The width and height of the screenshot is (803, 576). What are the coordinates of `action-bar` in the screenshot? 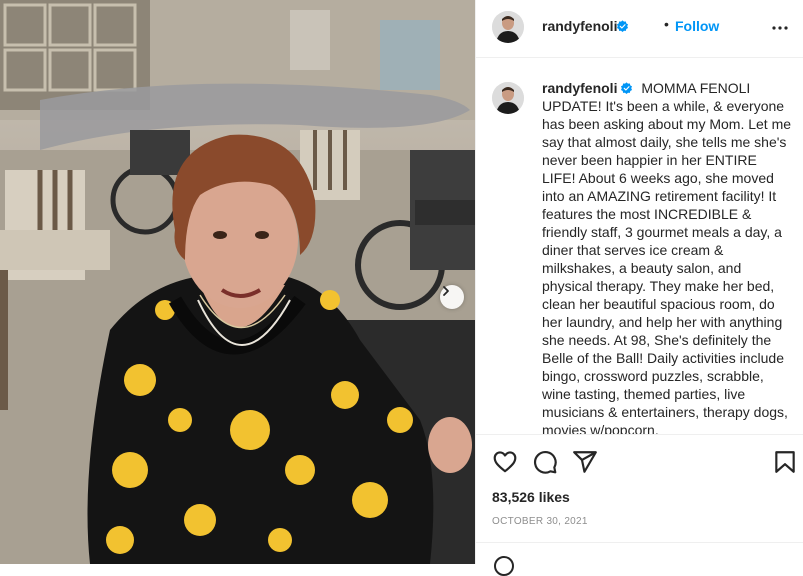 It's located at (639, 464).